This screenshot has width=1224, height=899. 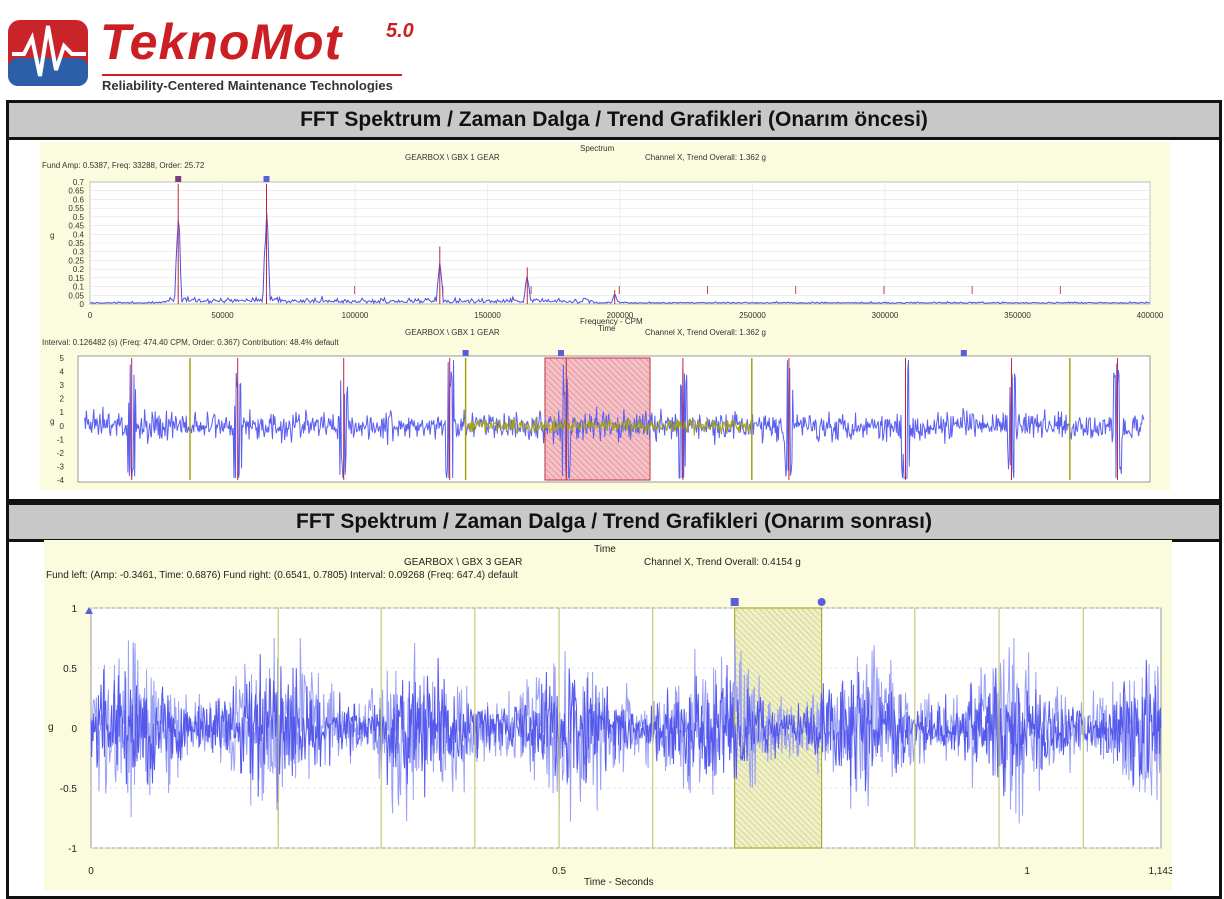 I want to click on wave-before-y-tick-label: 0, so click(x=62, y=426).